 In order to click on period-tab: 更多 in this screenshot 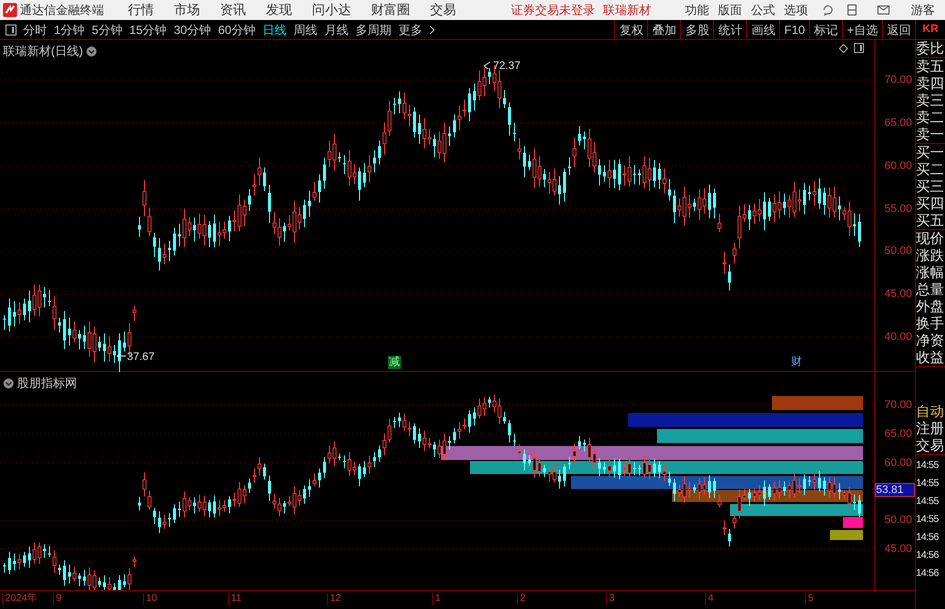, I will do `click(410, 29)`.